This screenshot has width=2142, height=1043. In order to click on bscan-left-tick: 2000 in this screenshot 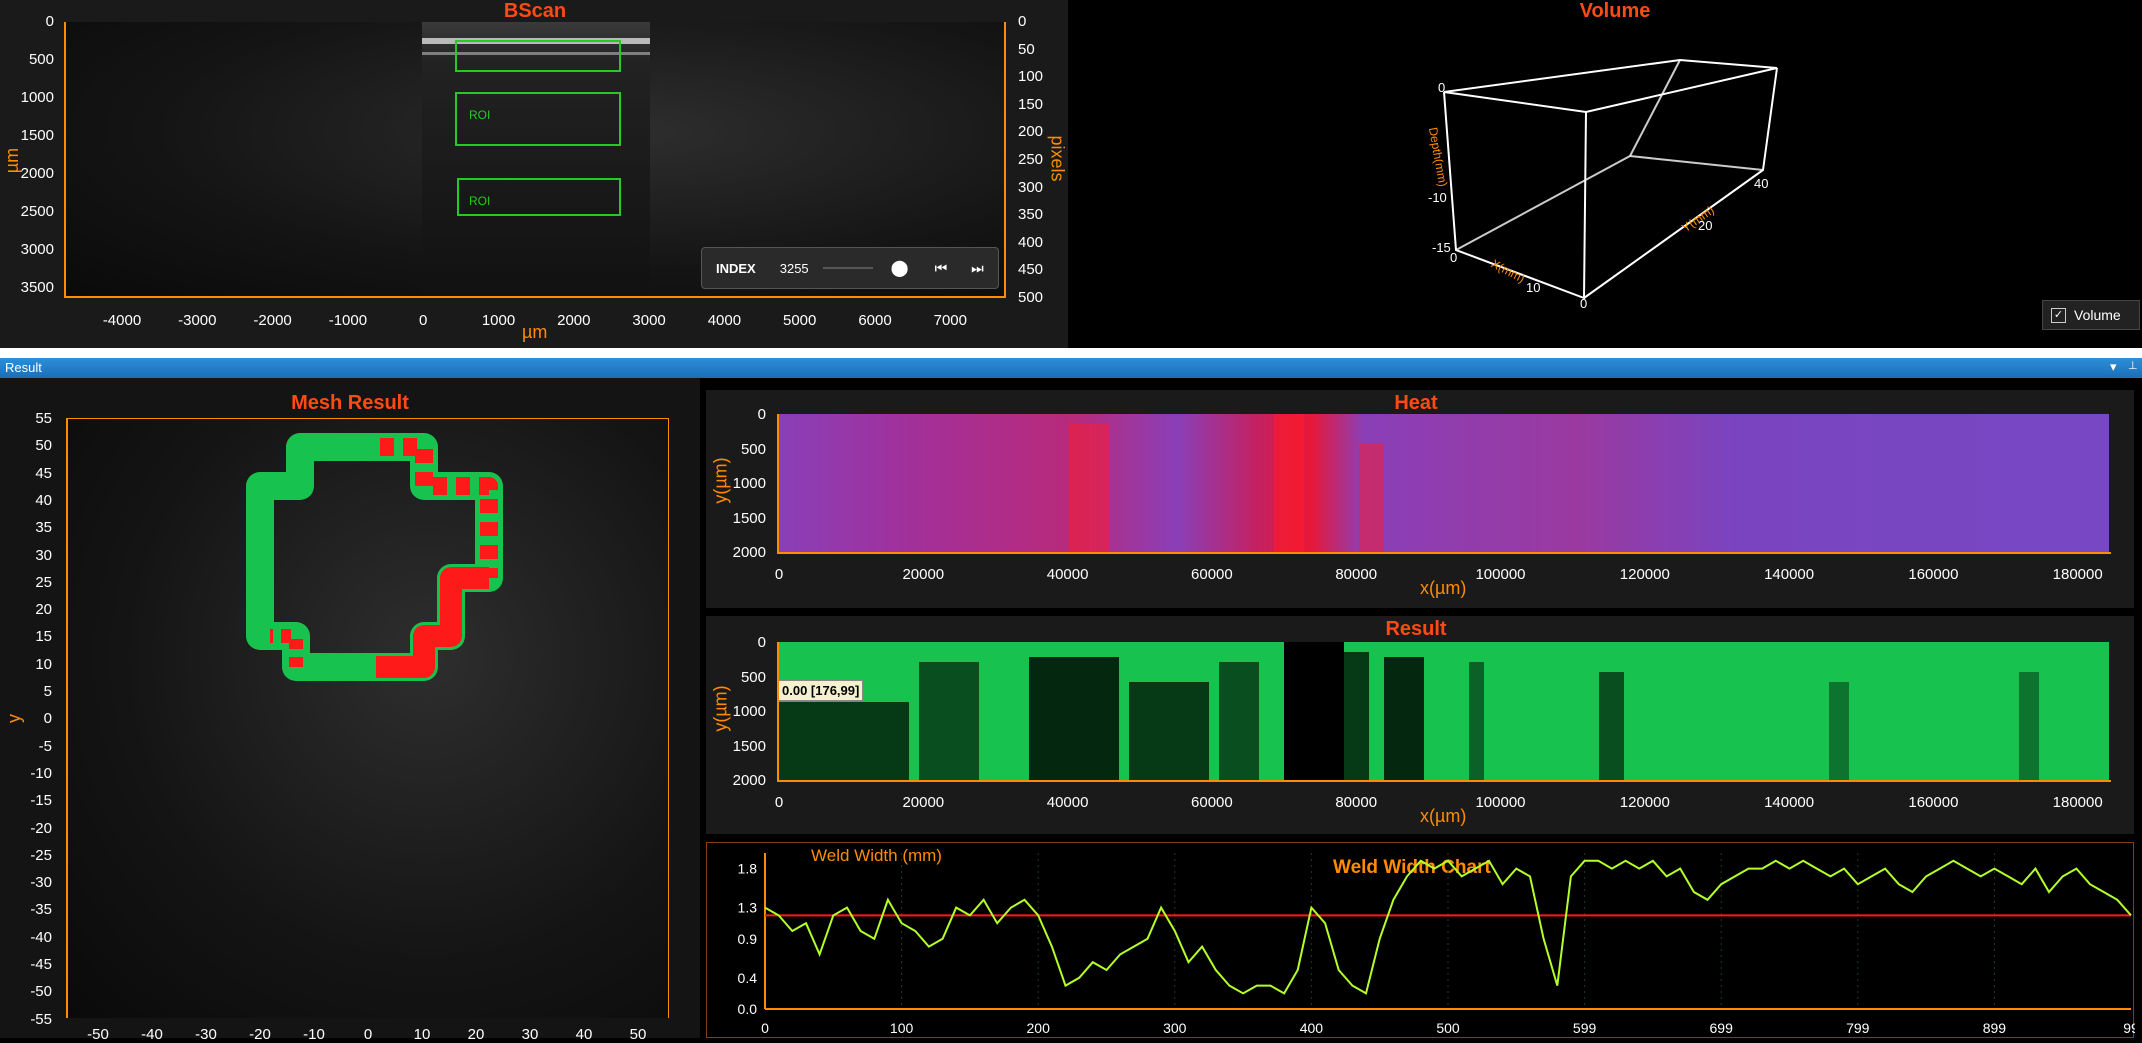, I will do `click(37, 173)`.